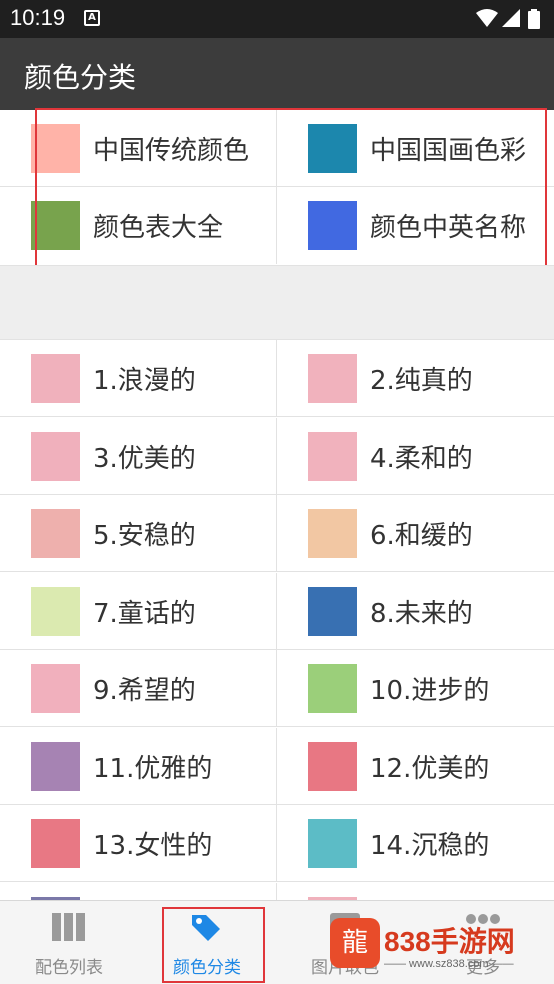 The image size is (554, 984). I want to click on style-item: 1.浪漫的, so click(138, 378).